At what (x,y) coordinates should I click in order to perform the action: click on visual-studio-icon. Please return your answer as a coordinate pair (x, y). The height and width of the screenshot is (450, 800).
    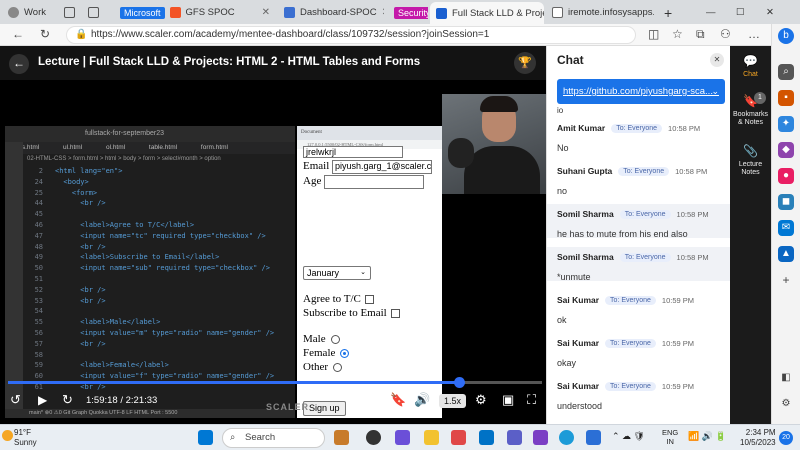
    Looking at the image, I should click on (540, 437).